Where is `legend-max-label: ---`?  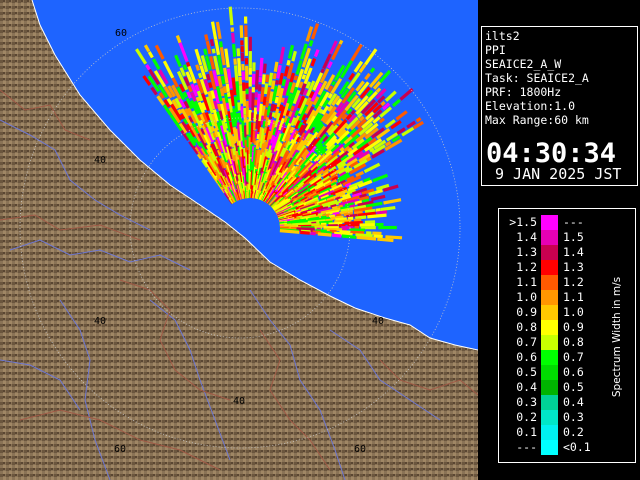
legend-max-label: --- is located at coordinates (573, 222).